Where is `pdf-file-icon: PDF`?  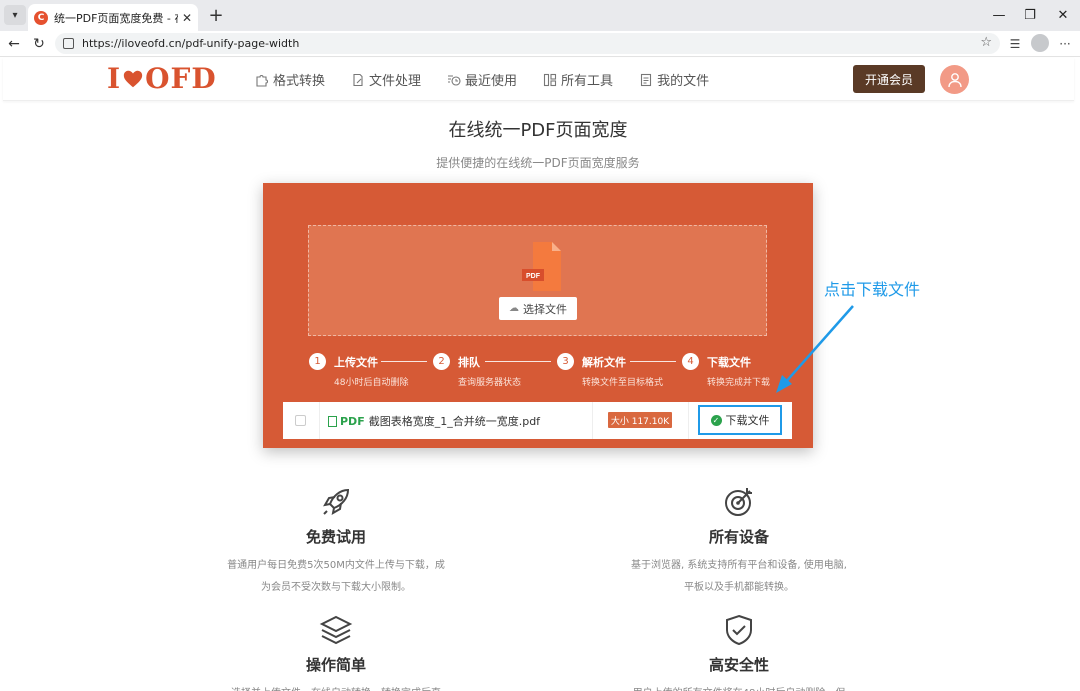 pdf-file-icon: PDF is located at coordinates (541, 266).